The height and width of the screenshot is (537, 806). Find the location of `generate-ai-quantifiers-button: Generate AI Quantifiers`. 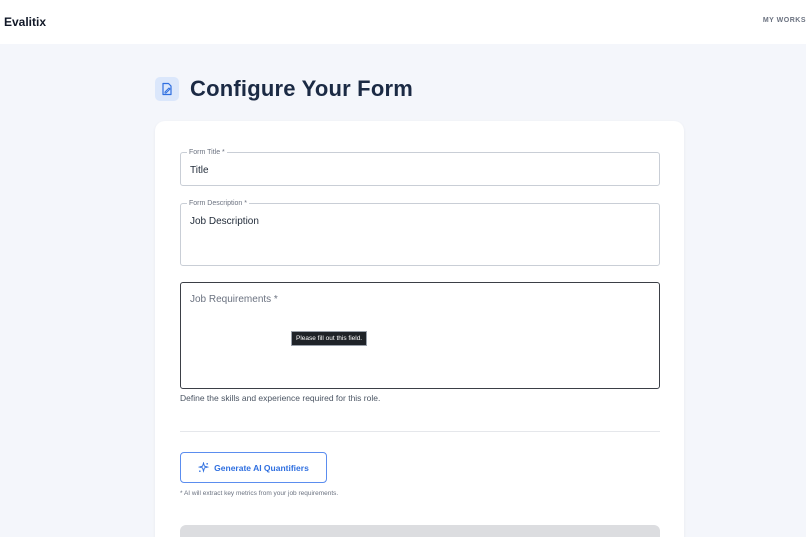

generate-ai-quantifiers-button: Generate AI Quantifiers is located at coordinates (253, 467).